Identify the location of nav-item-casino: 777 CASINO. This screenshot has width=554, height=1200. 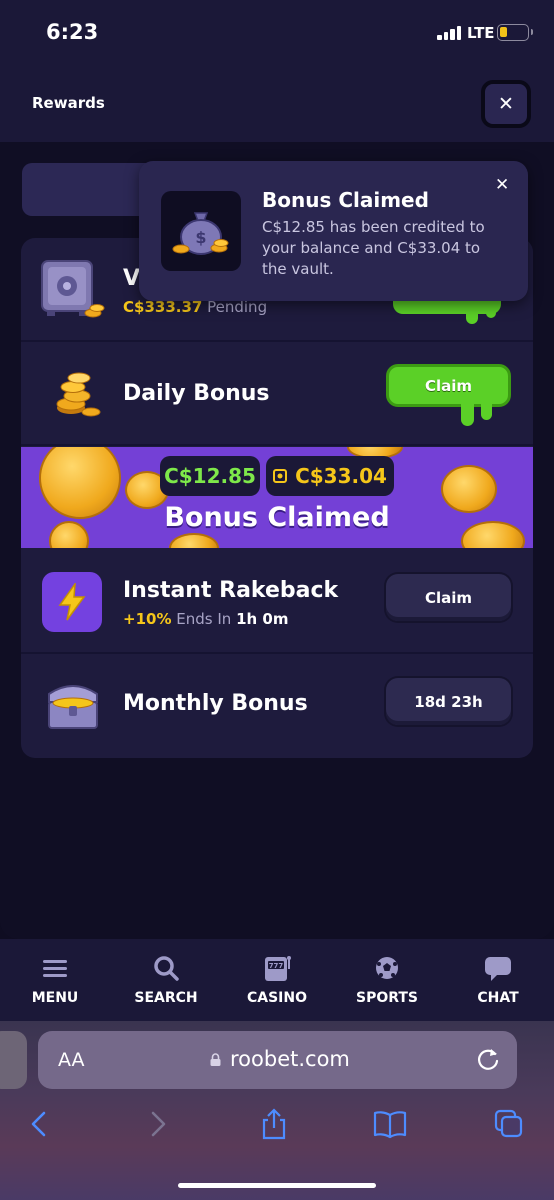
(277, 979).